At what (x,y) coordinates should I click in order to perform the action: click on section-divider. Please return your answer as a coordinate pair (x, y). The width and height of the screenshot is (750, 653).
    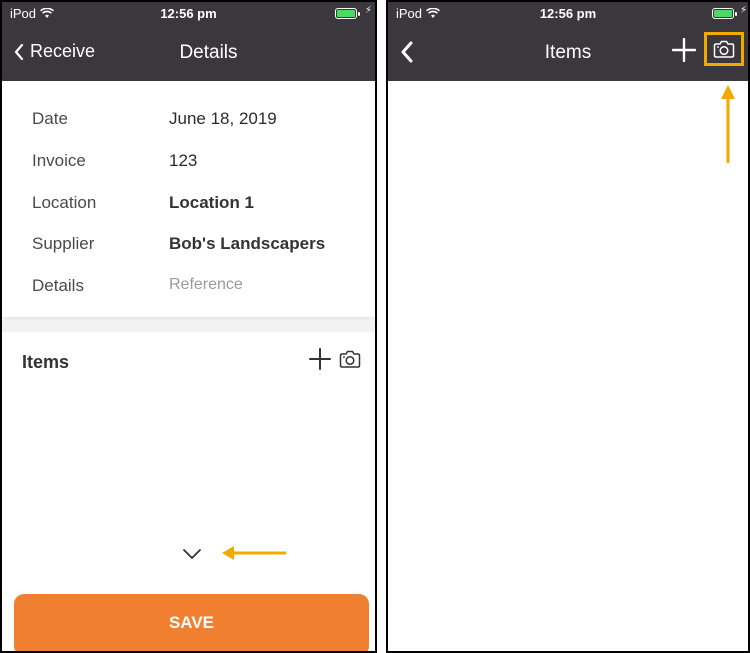
    Looking at the image, I should click on (188, 326).